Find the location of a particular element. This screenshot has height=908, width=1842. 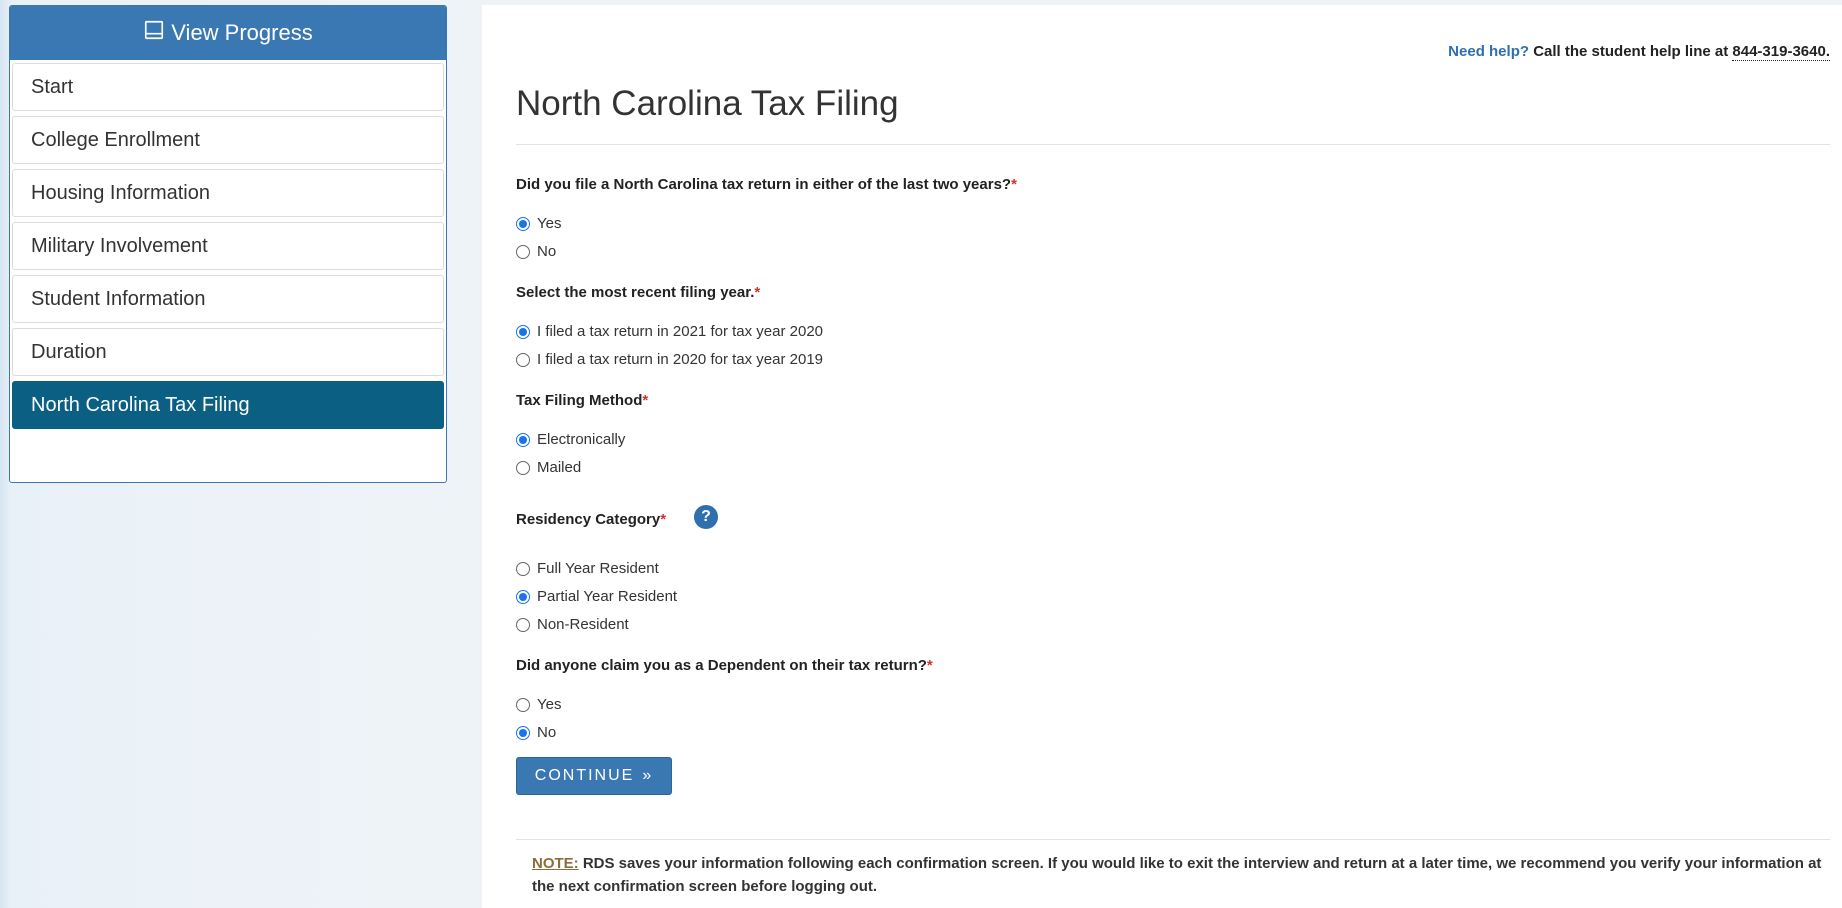

need-help-link: Need help? is located at coordinates (1488, 51).